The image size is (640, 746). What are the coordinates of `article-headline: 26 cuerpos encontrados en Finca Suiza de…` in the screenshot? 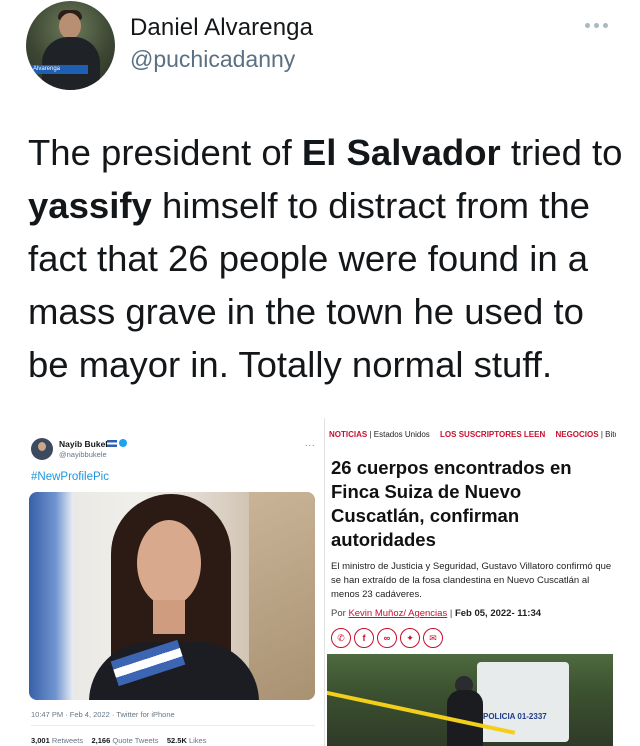 It's located at (451, 503).